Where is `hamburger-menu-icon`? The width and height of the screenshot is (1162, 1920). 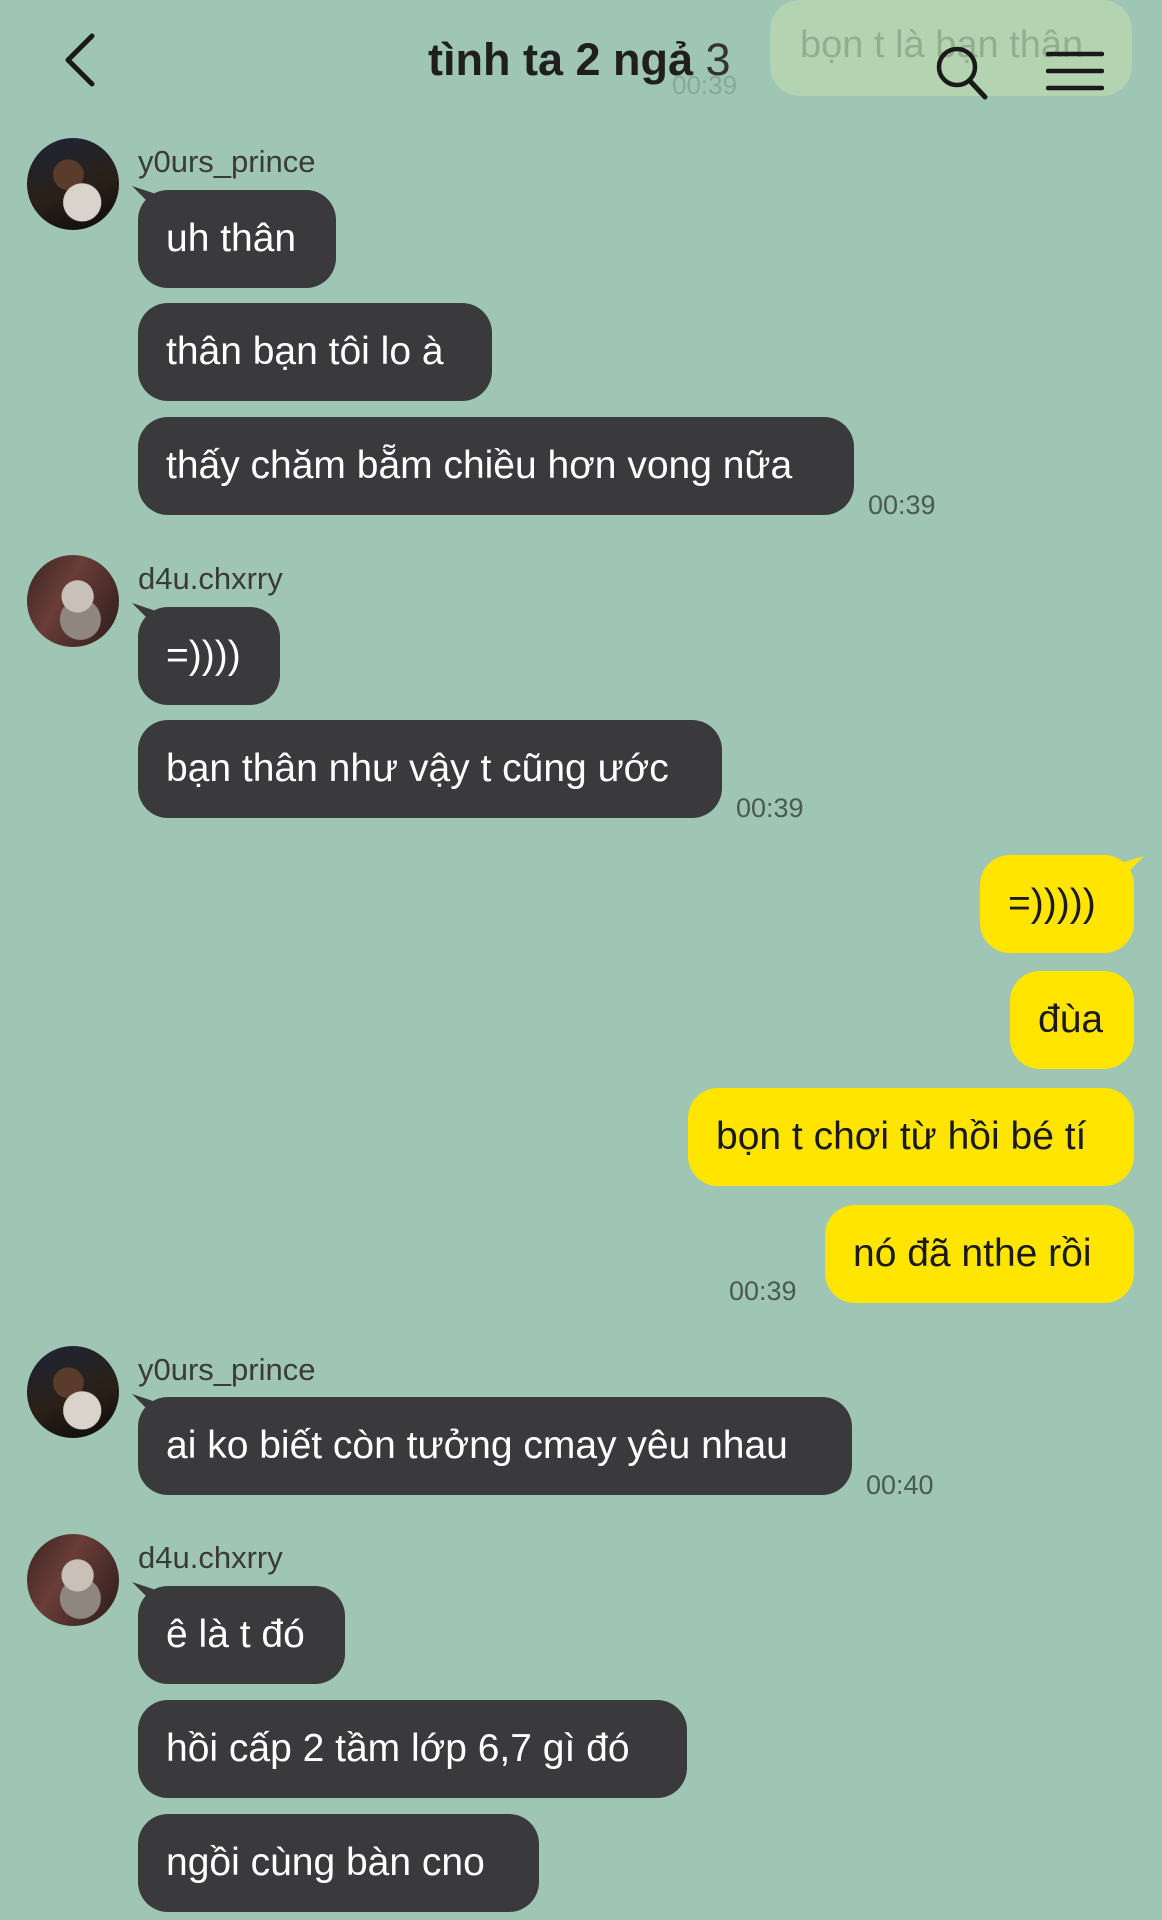 hamburger-menu-icon is located at coordinates (1075, 71).